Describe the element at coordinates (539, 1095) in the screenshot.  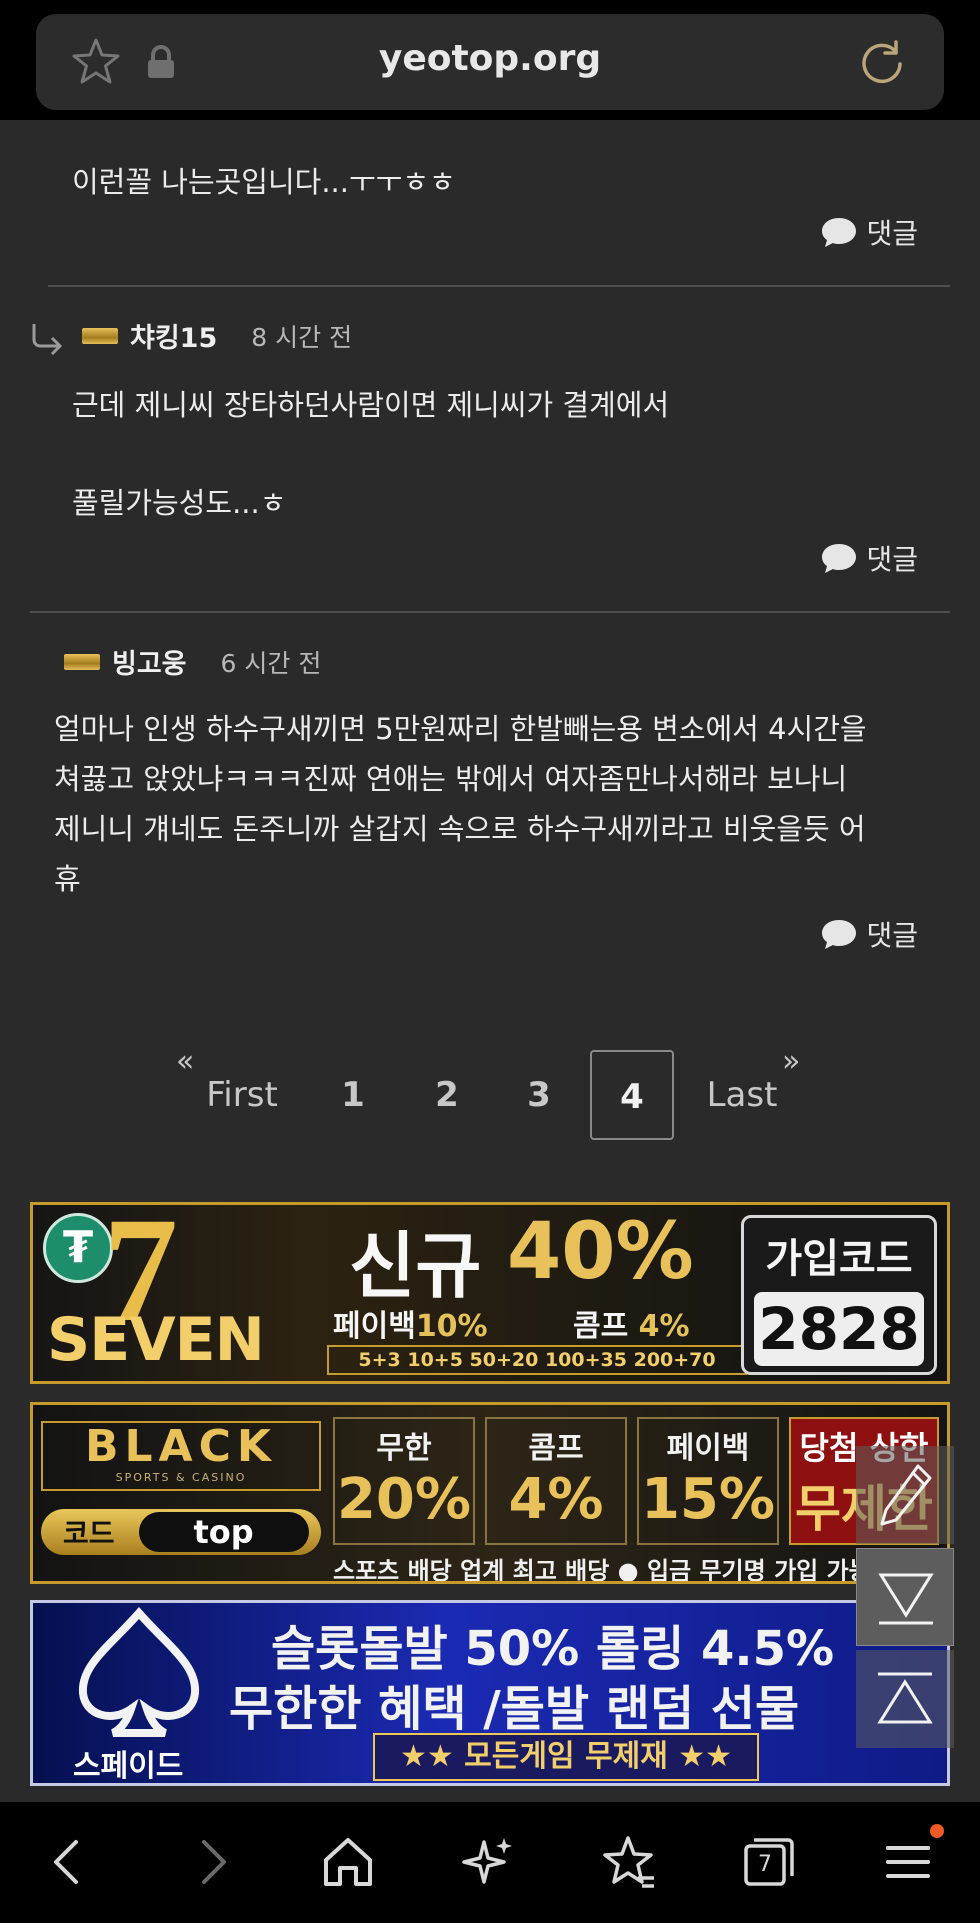
I see `page-link-3: 3` at that location.